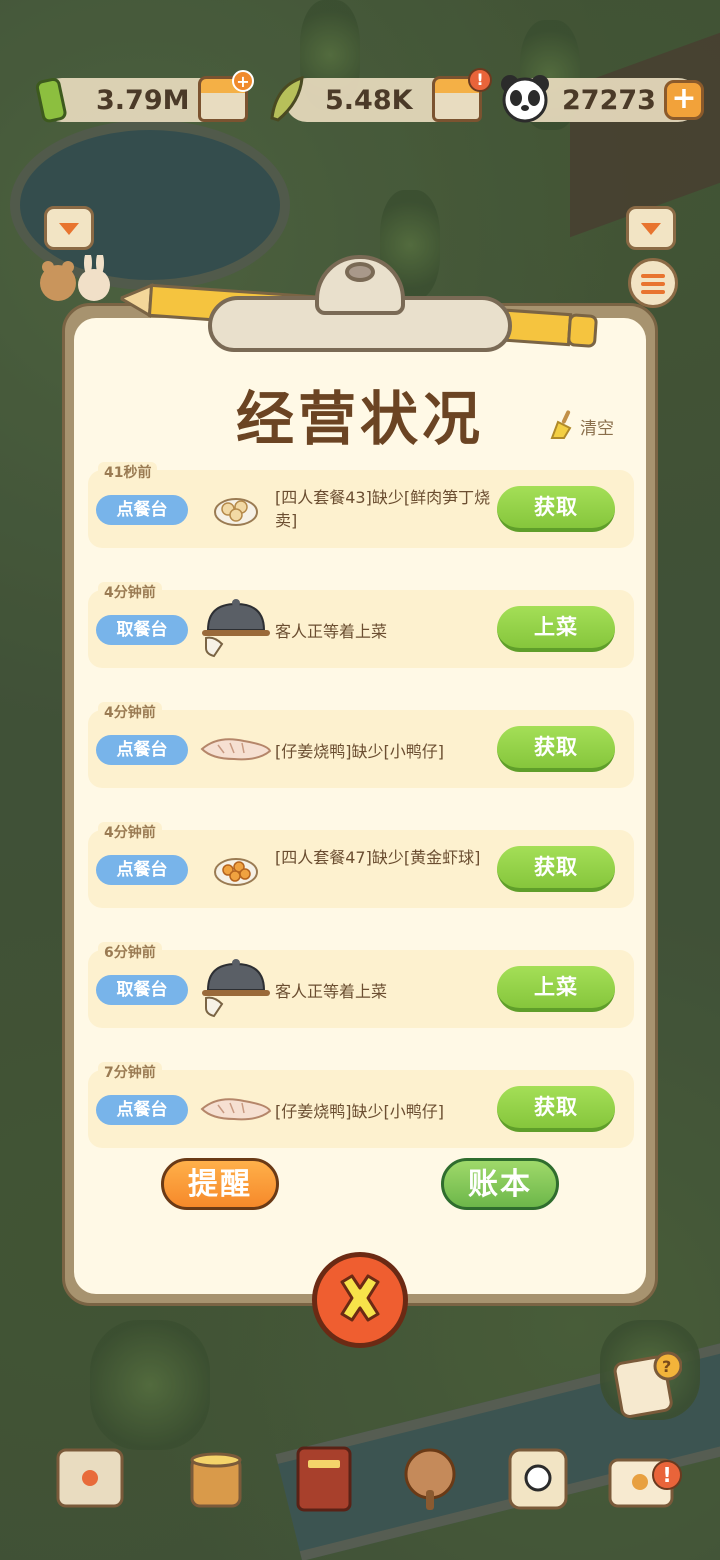 This screenshot has width=720, height=1560. What do you see at coordinates (609, 100) in the screenshot?
I see `panda-value: 27273` at bounding box center [609, 100].